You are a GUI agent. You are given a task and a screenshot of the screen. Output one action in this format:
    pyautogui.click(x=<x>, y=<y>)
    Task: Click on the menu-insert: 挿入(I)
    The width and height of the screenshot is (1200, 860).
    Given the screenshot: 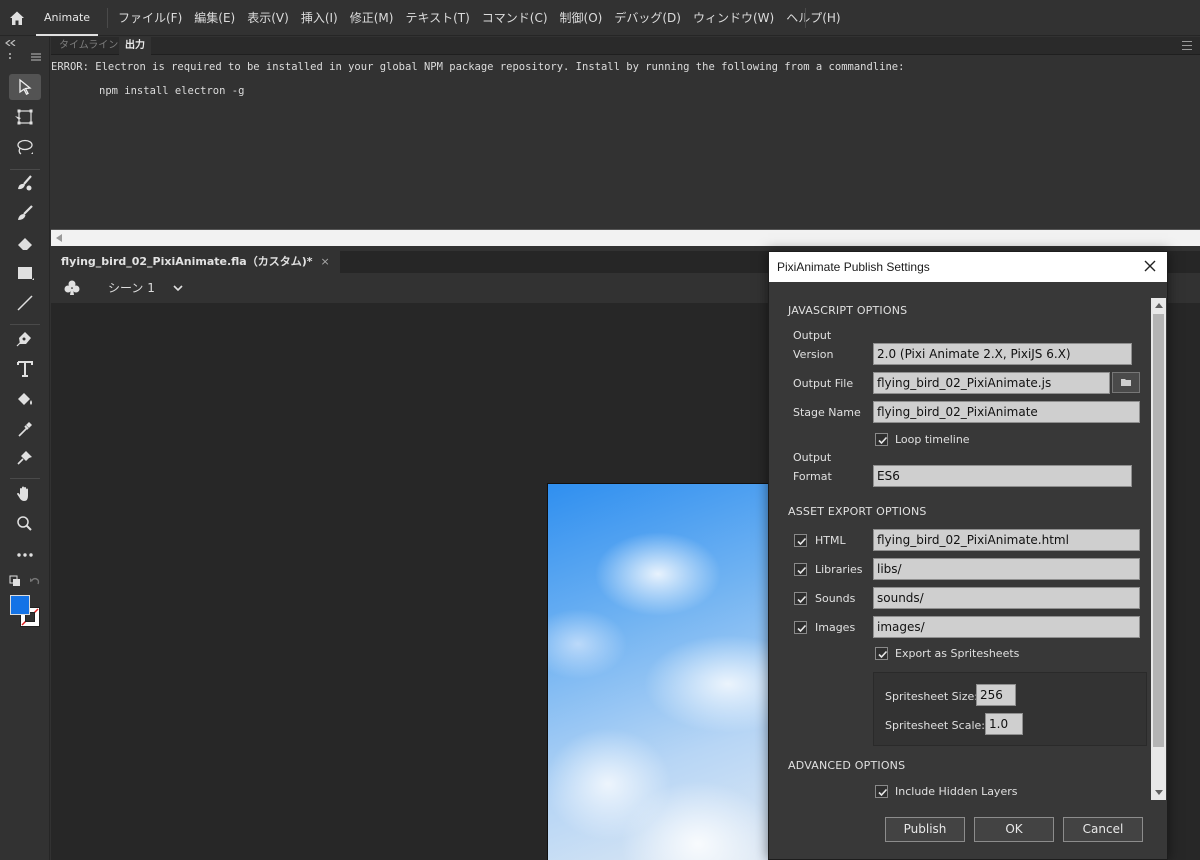 What is the action you would take?
    pyautogui.click(x=319, y=18)
    